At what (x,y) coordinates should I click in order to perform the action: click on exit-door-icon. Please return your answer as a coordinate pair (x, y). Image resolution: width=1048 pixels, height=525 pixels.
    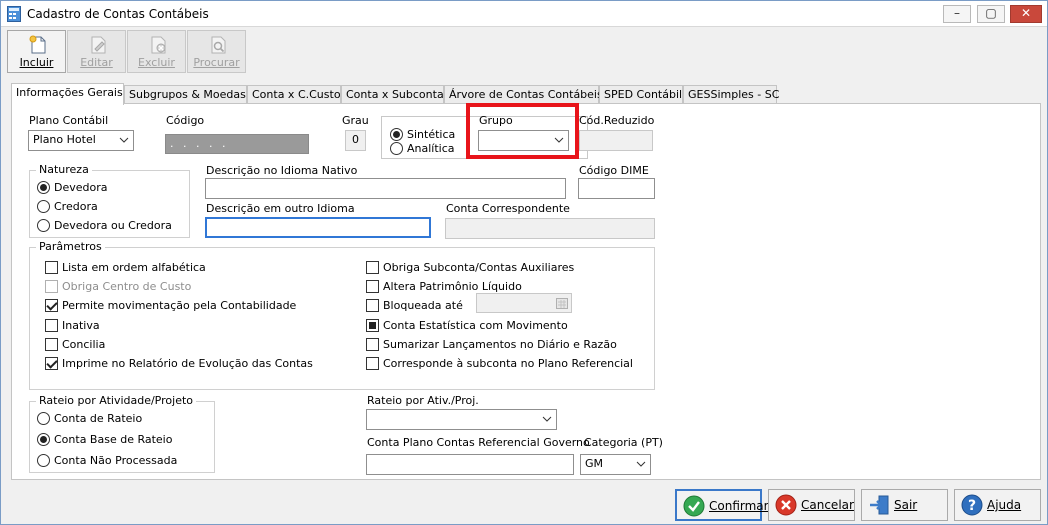
    Looking at the image, I should click on (879, 505).